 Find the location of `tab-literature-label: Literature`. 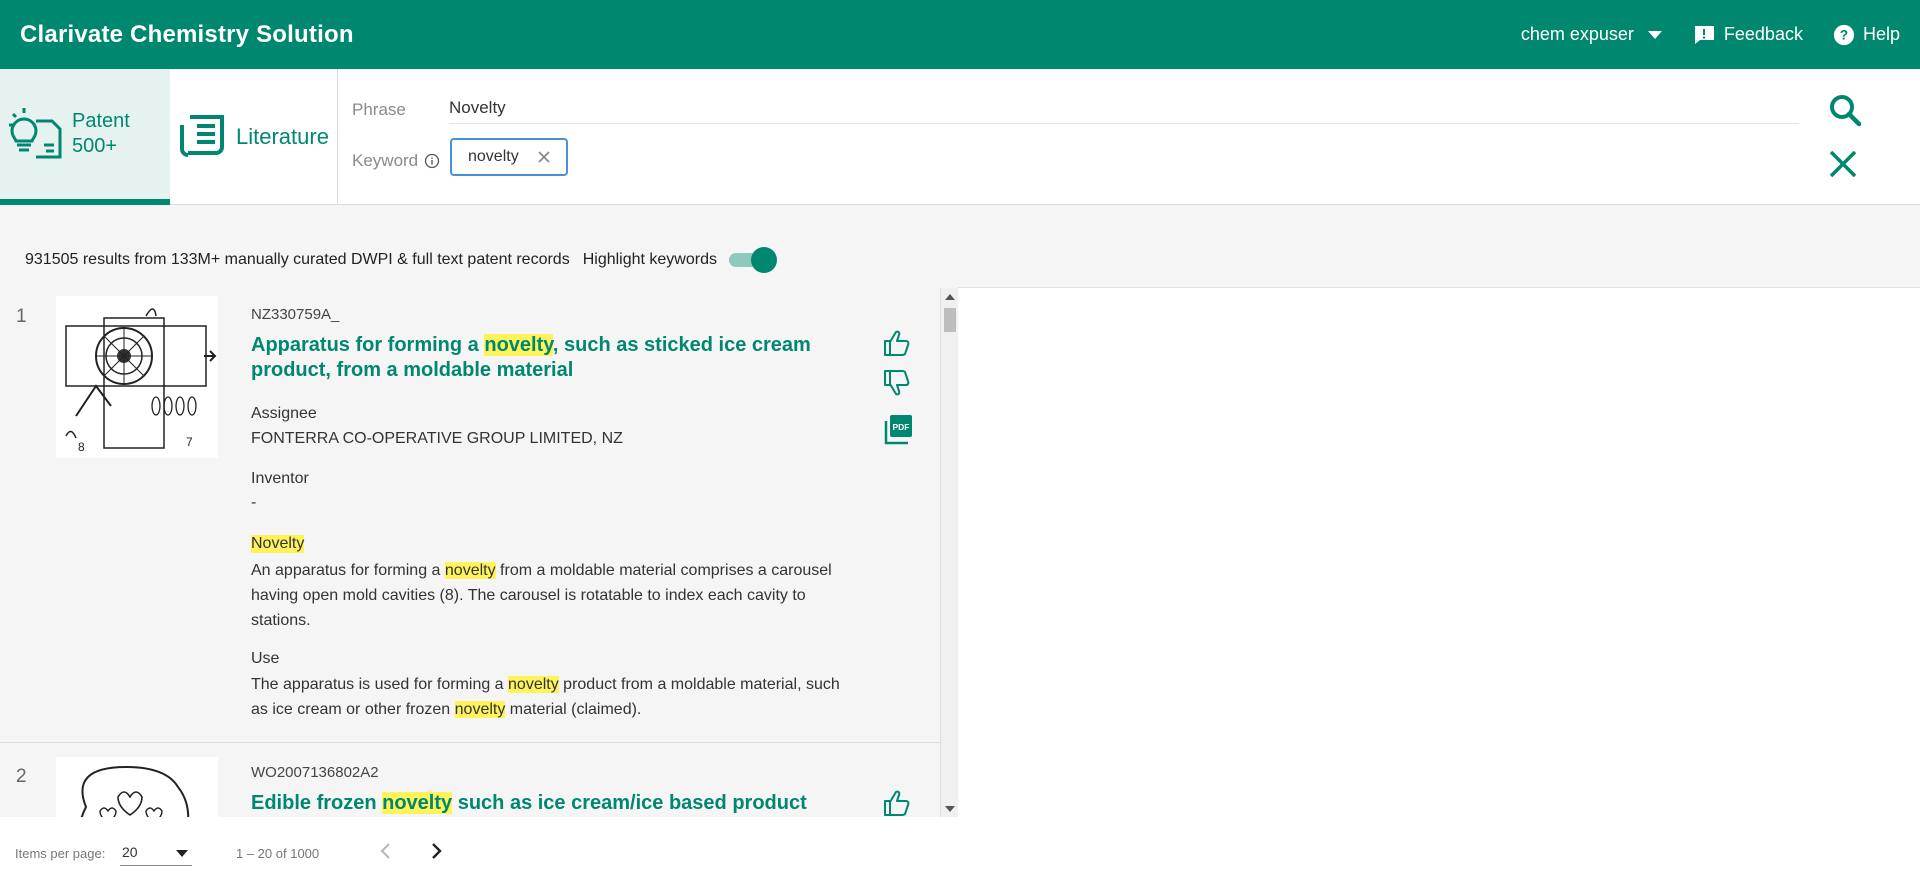

tab-literature-label: Literature is located at coordinates (282, 136).